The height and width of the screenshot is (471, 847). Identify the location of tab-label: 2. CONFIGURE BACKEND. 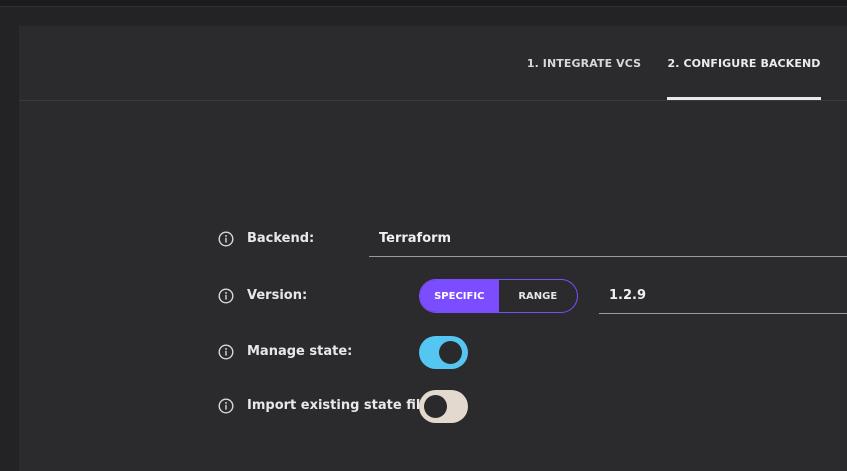
(744, 63).